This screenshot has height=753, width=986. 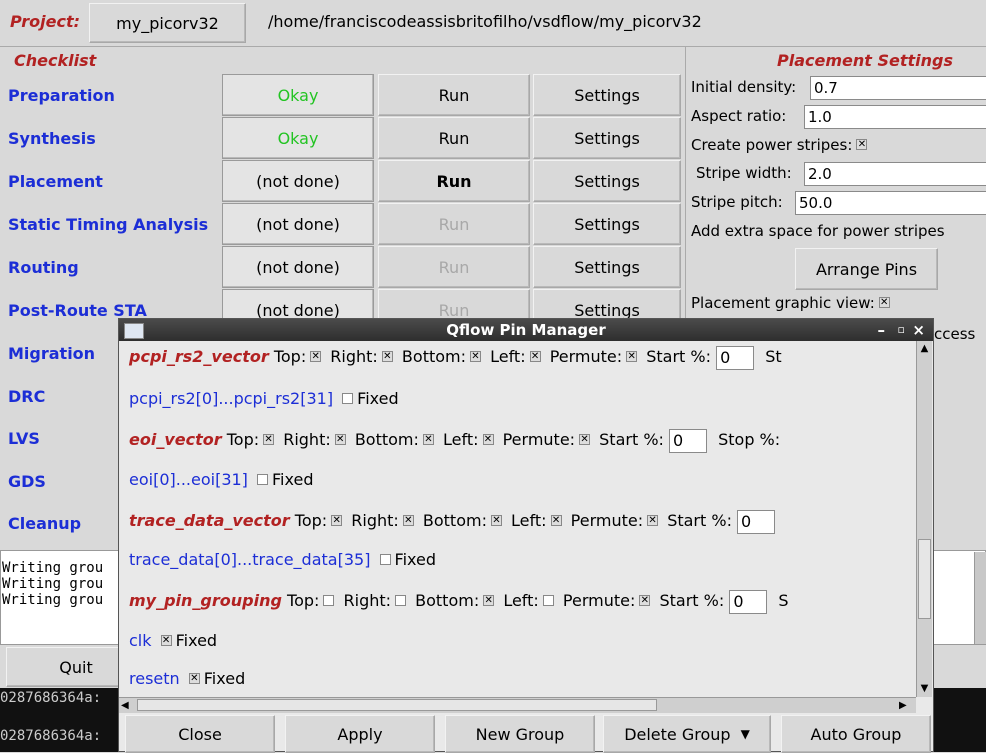 What do you see at coordinates (454, 267) in the screenshot?
I see `routing-run-button: Run` at bounding box center [454, 267].